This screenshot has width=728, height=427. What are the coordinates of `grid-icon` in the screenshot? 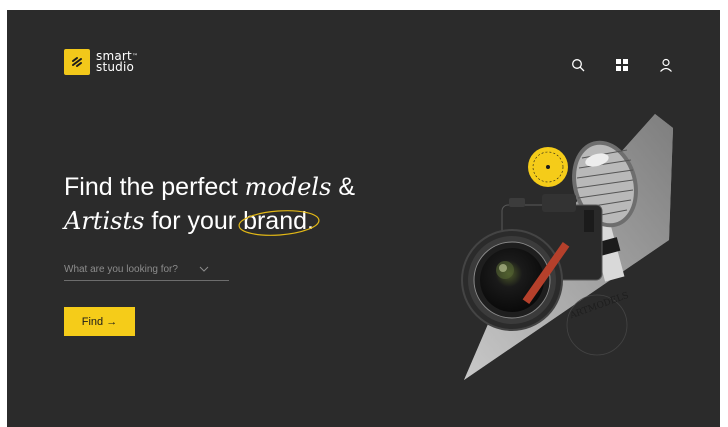 It's located at (622, 65).